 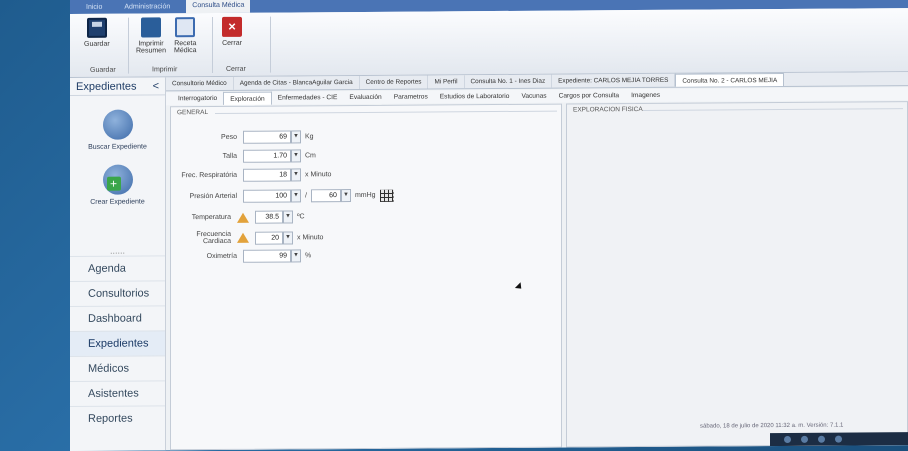 What do you see at coordinates (411, 96) in the screenshot?
I see `tab-parametros: Parametros` at bounding box center [411, 96].